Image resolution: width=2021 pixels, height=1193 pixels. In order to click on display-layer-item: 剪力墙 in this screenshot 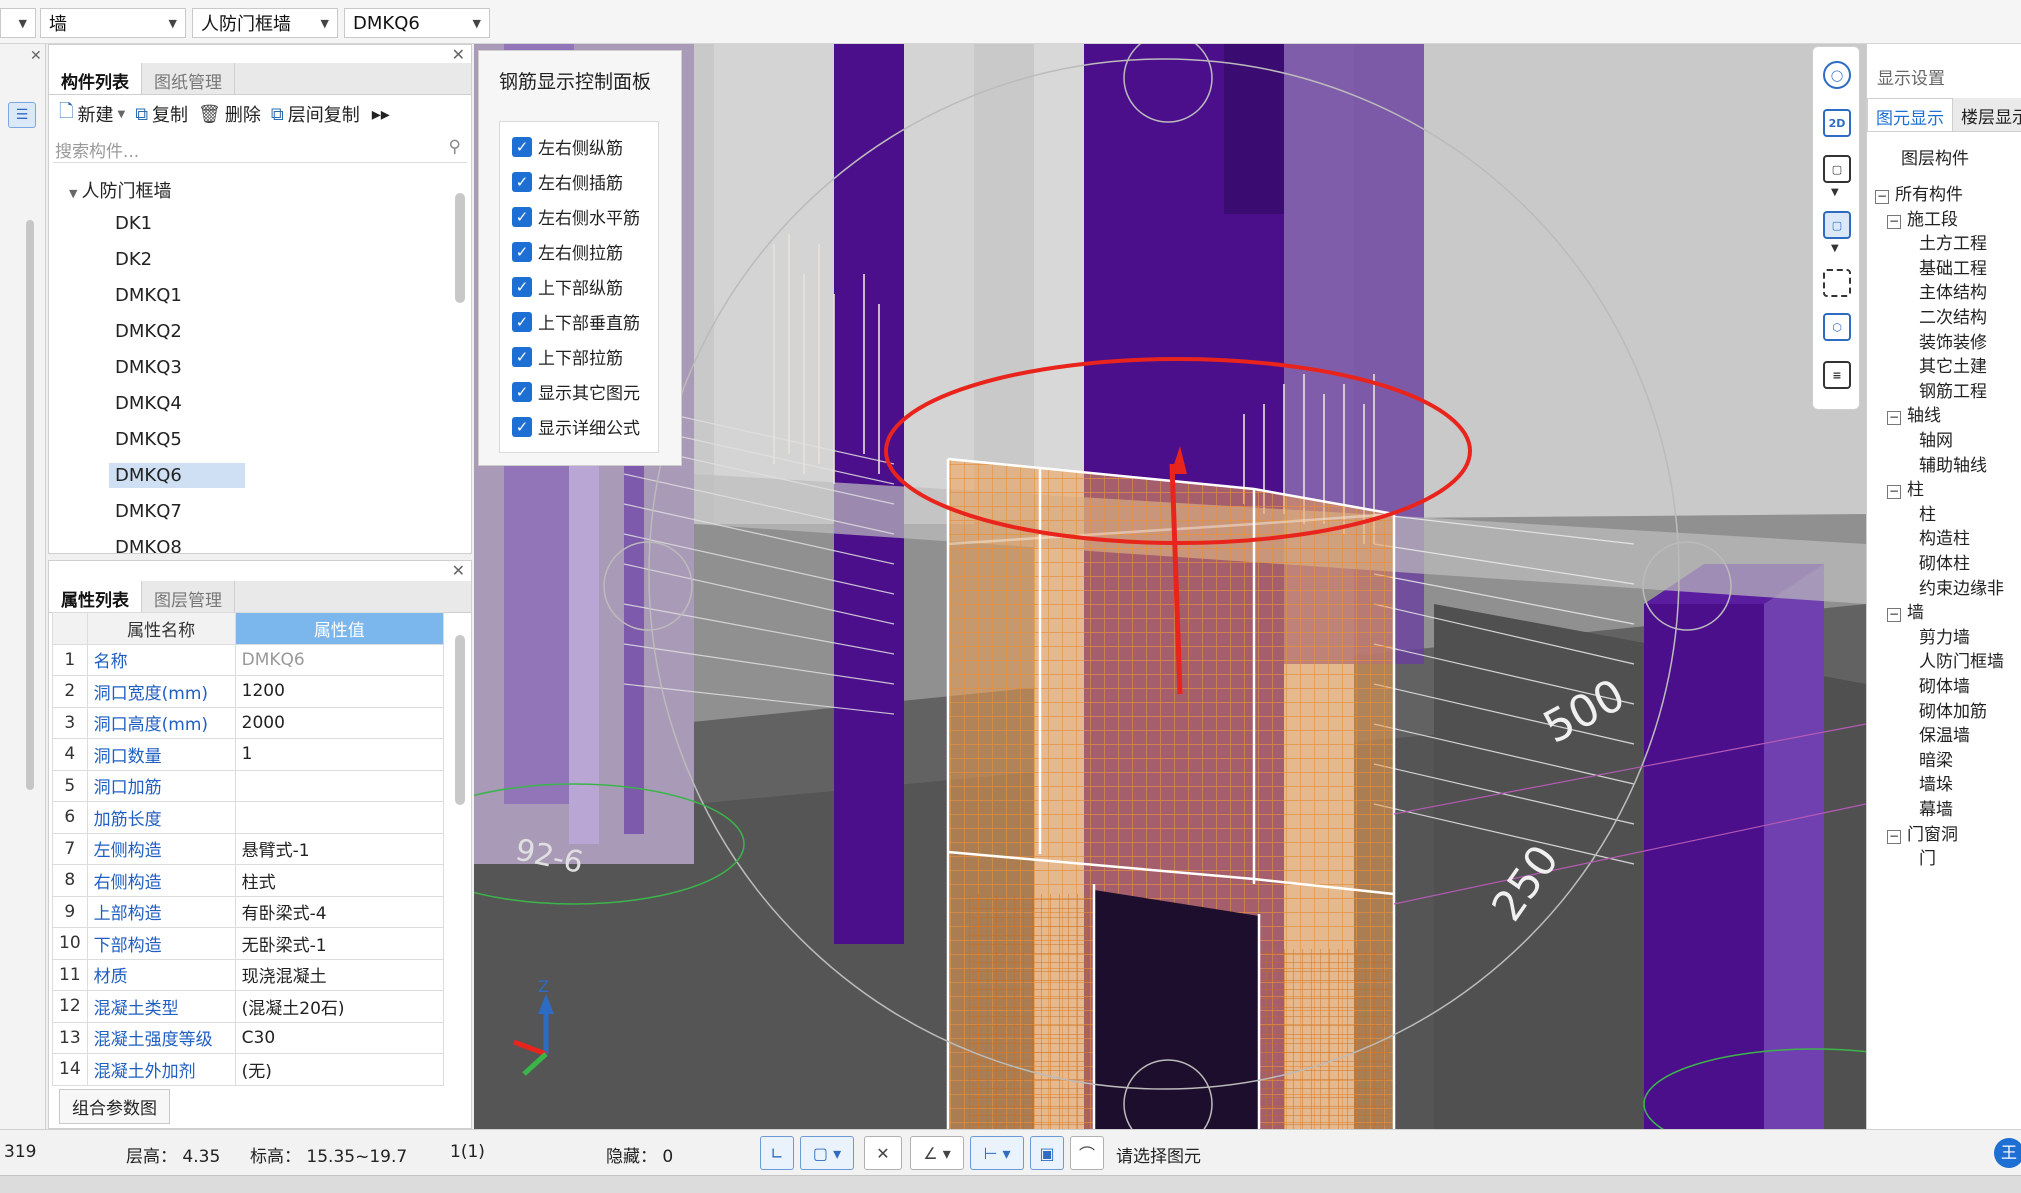, I will do `click(1944, 635)`.